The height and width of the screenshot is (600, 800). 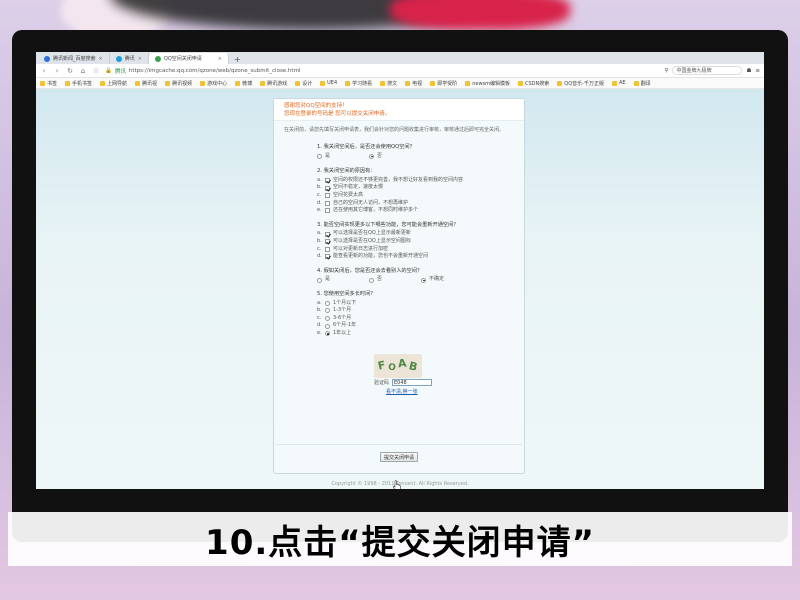 What do you see at coordinates (358, 83) in the screenshot?
I see `bookmark-item: 学习随看` at bounding box center [358, 83].